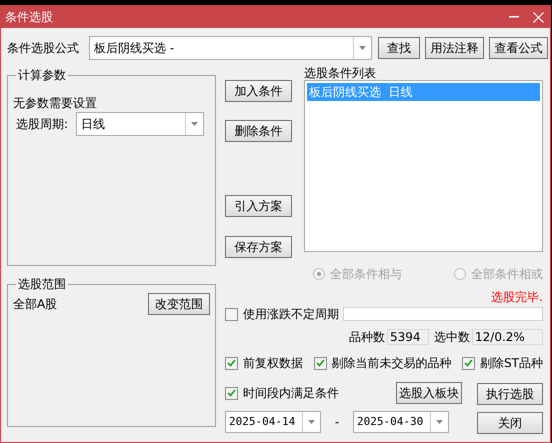 This screenshot has width=552, height=443. I want to click on params-title: 计算参数, so click(42, 75).